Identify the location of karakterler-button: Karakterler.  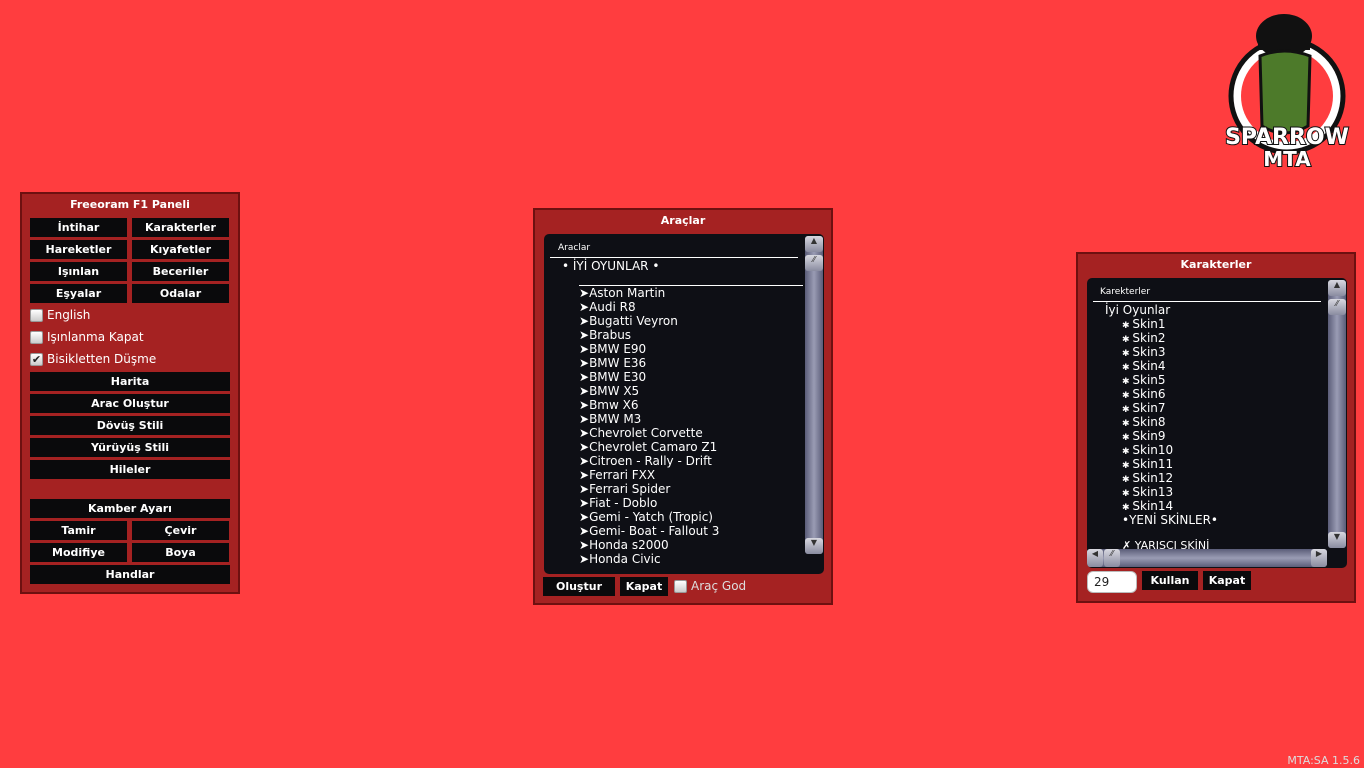
(180, 227).